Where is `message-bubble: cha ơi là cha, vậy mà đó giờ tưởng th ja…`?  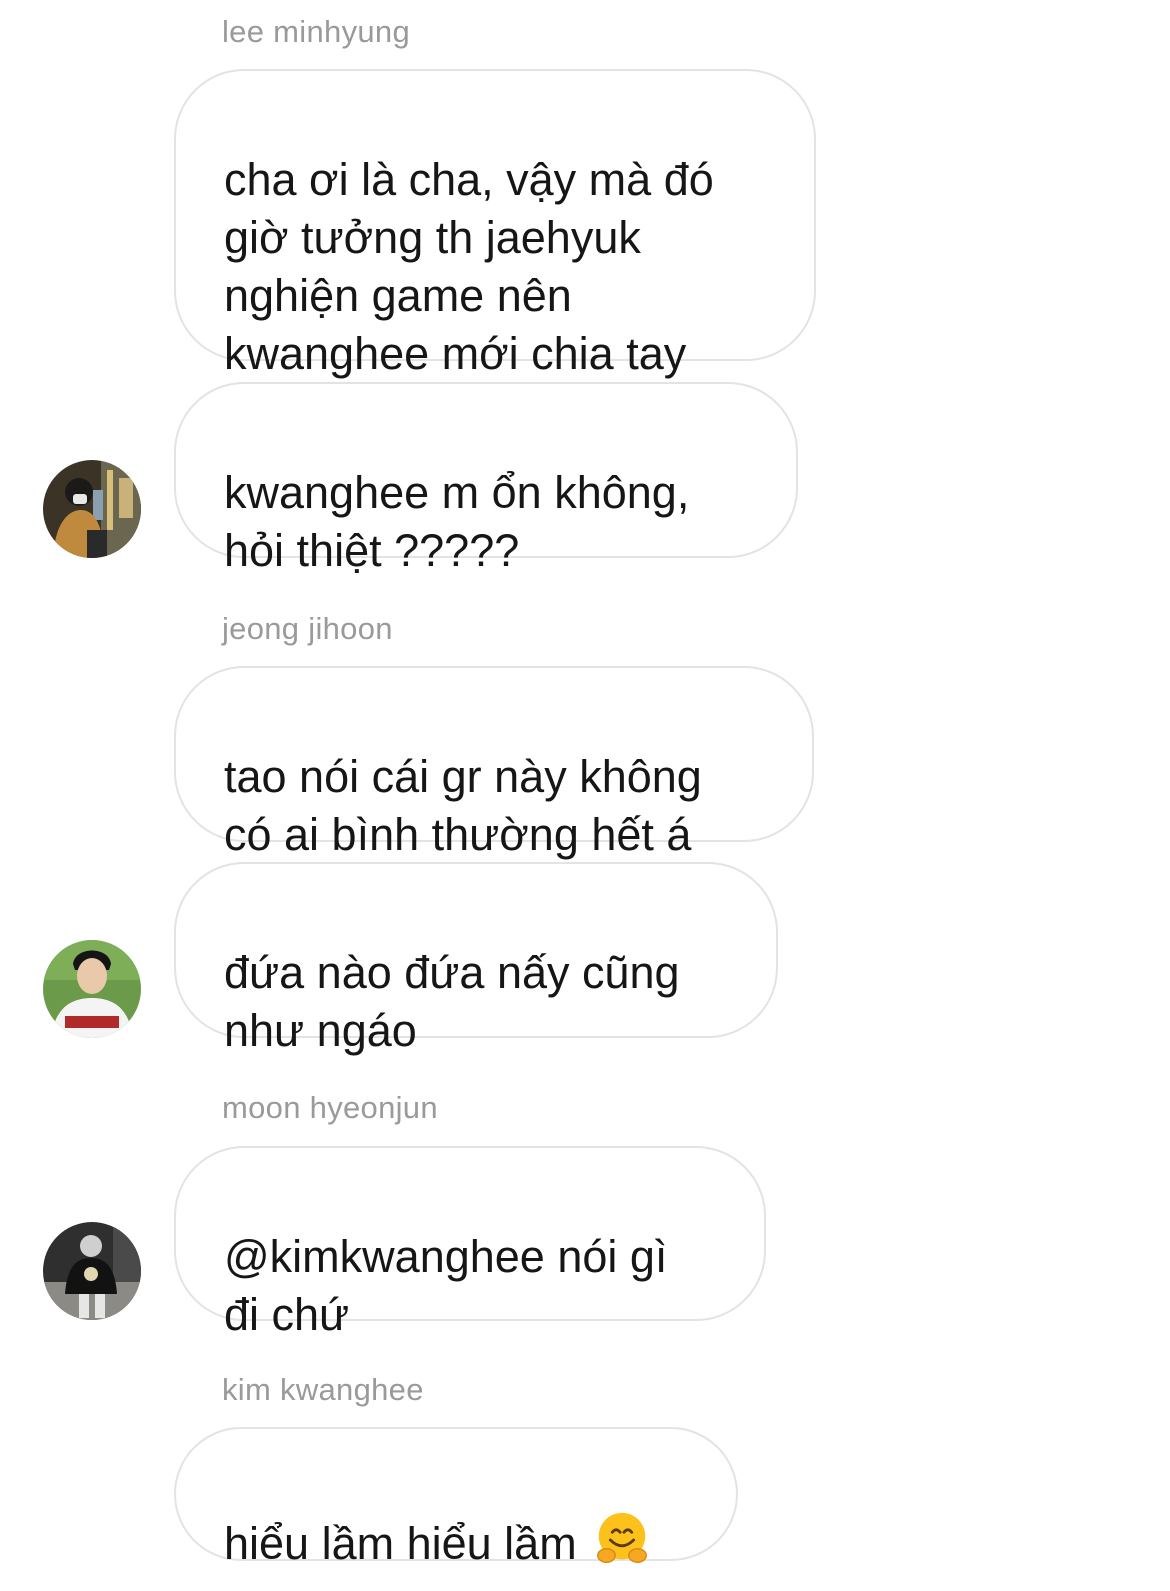
message-bubble: cha ơi là cha, vậy mà đó giờ tưởng th ja… is located at coordinates (495, 224).